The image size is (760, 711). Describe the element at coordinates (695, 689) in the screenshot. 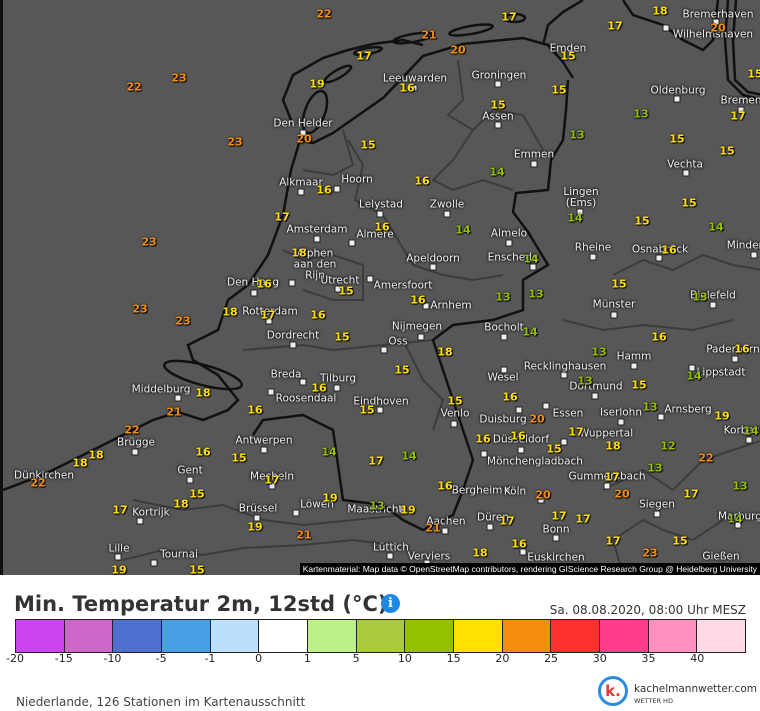

I see `brand-name: kachelmannwetter.com` at that location.